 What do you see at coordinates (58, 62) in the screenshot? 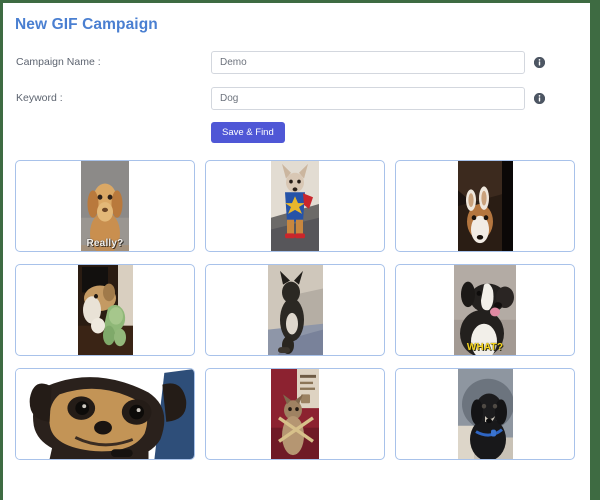
I see `campaign-name-label: Campaign Name :` at bounding box center [58, 62].